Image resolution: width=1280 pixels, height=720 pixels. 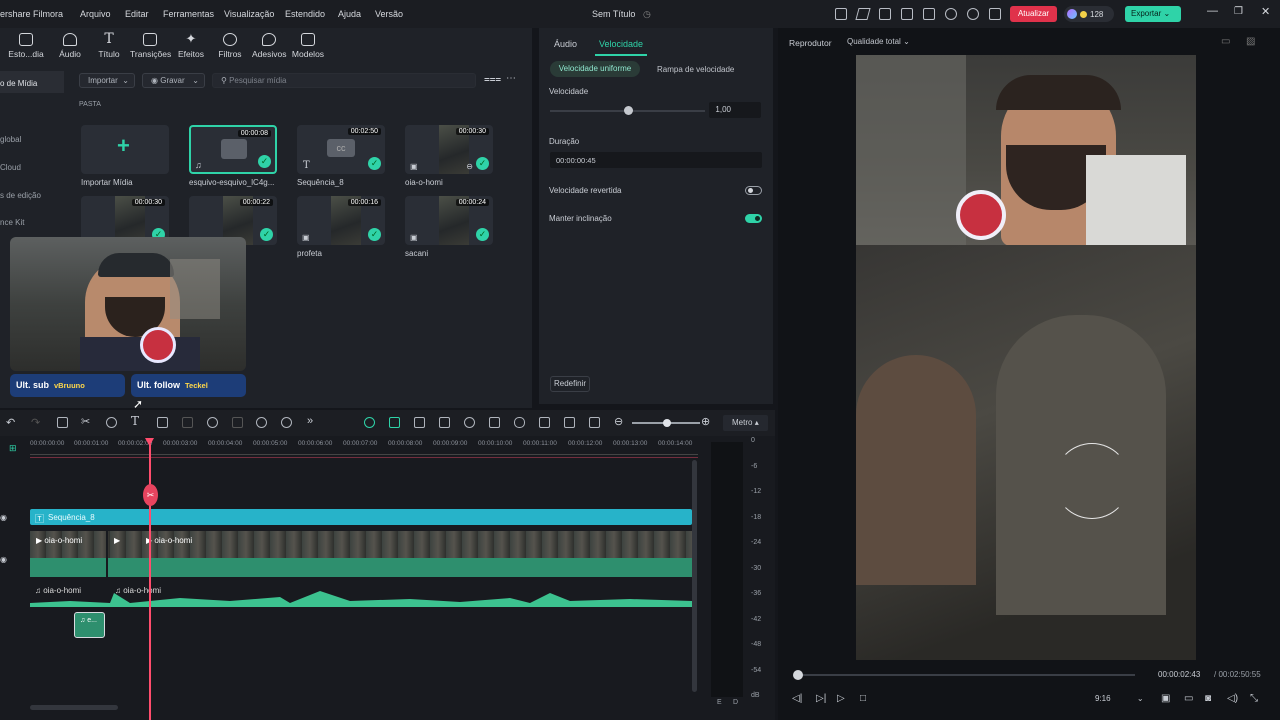 What do you see at coordinates (469, 422) in the screenshot?
I see `stabilize-icon` at bounding box center [469, 422].